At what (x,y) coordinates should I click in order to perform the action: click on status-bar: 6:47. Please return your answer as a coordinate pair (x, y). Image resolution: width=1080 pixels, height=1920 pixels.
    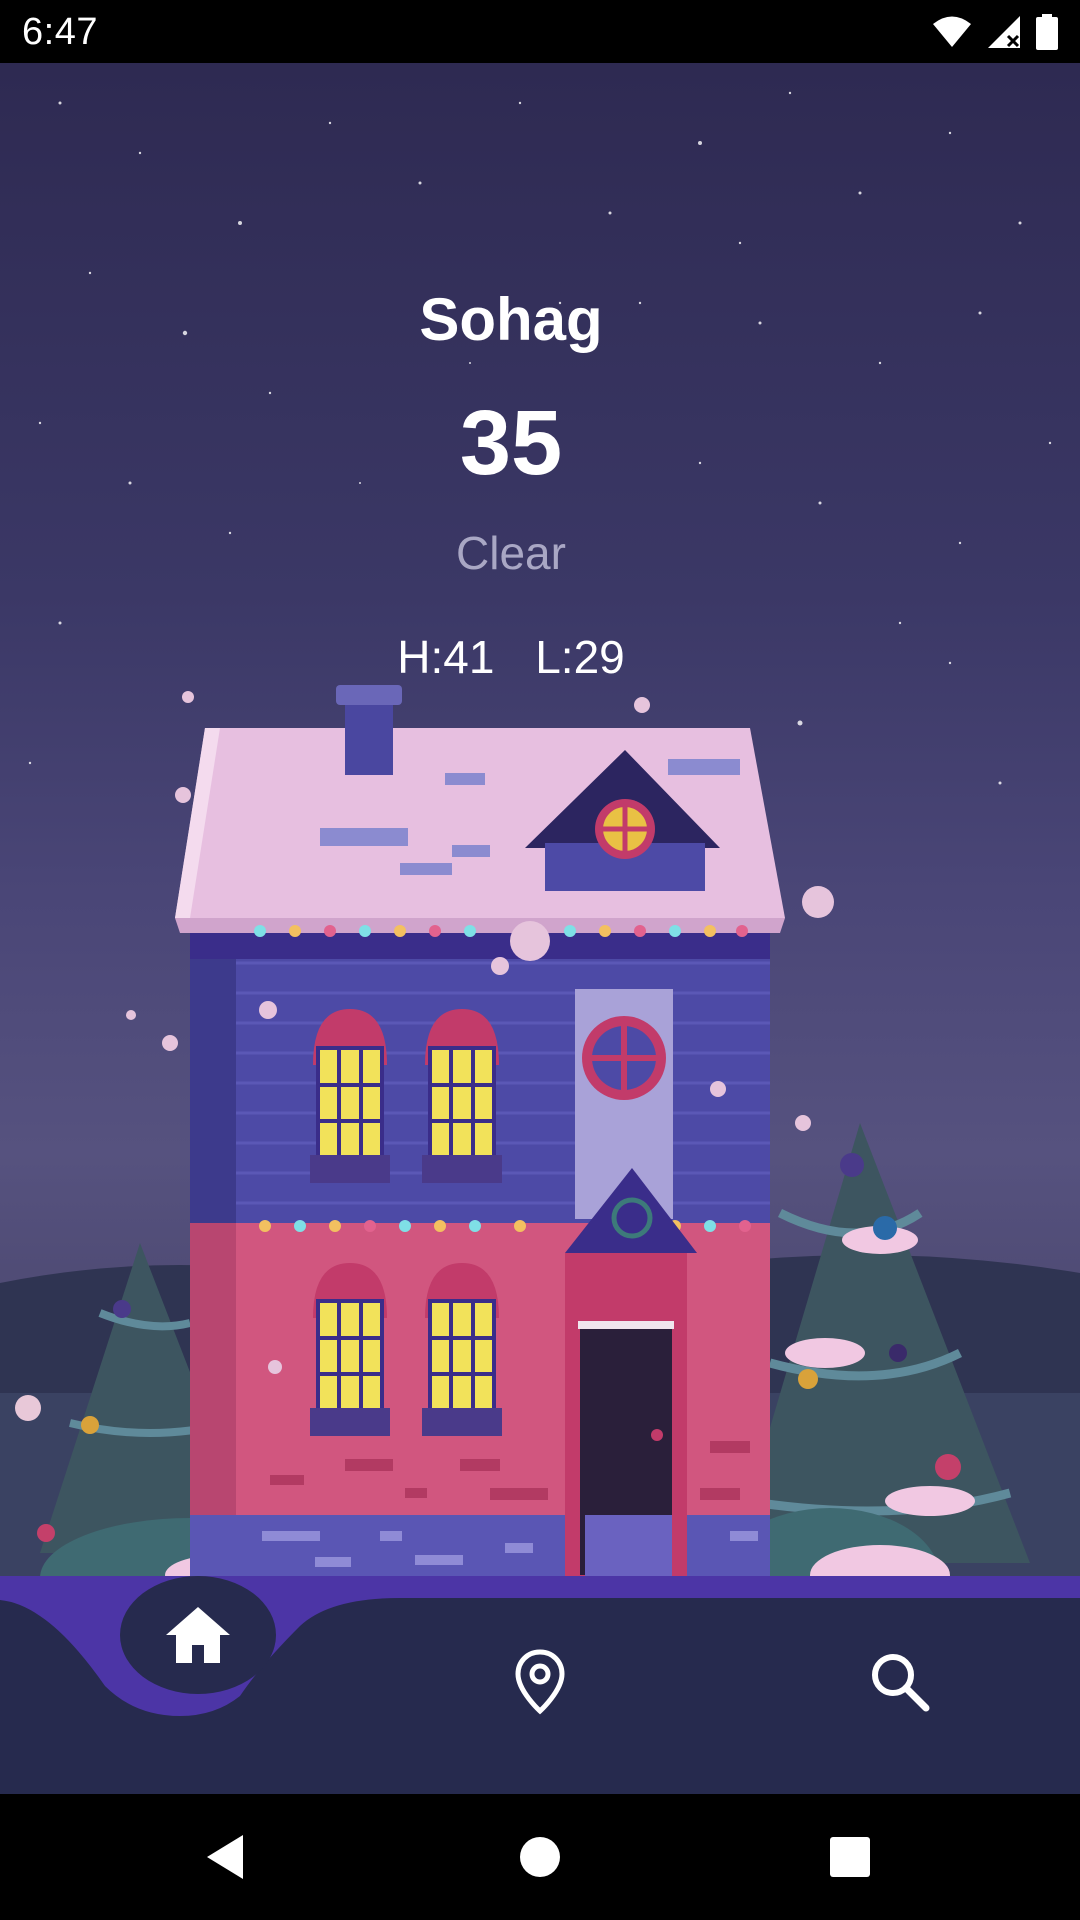
    Looking at the image, I should click on (540, 31).